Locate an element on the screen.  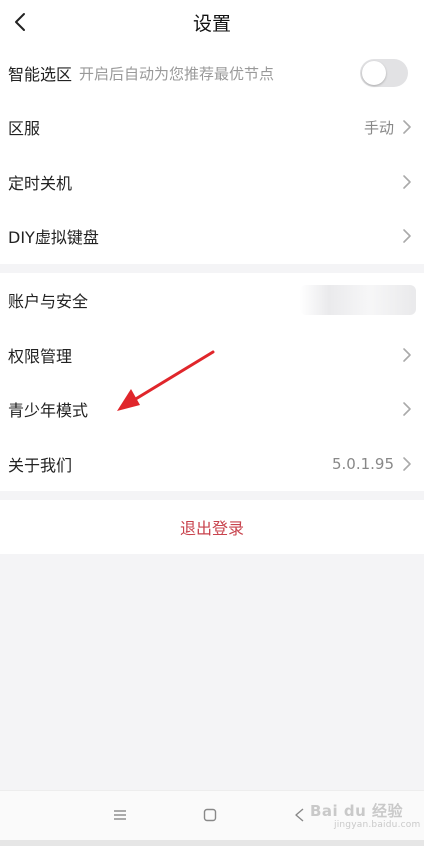
row-label: 青少年模式 is located at coordinates (48, 411).